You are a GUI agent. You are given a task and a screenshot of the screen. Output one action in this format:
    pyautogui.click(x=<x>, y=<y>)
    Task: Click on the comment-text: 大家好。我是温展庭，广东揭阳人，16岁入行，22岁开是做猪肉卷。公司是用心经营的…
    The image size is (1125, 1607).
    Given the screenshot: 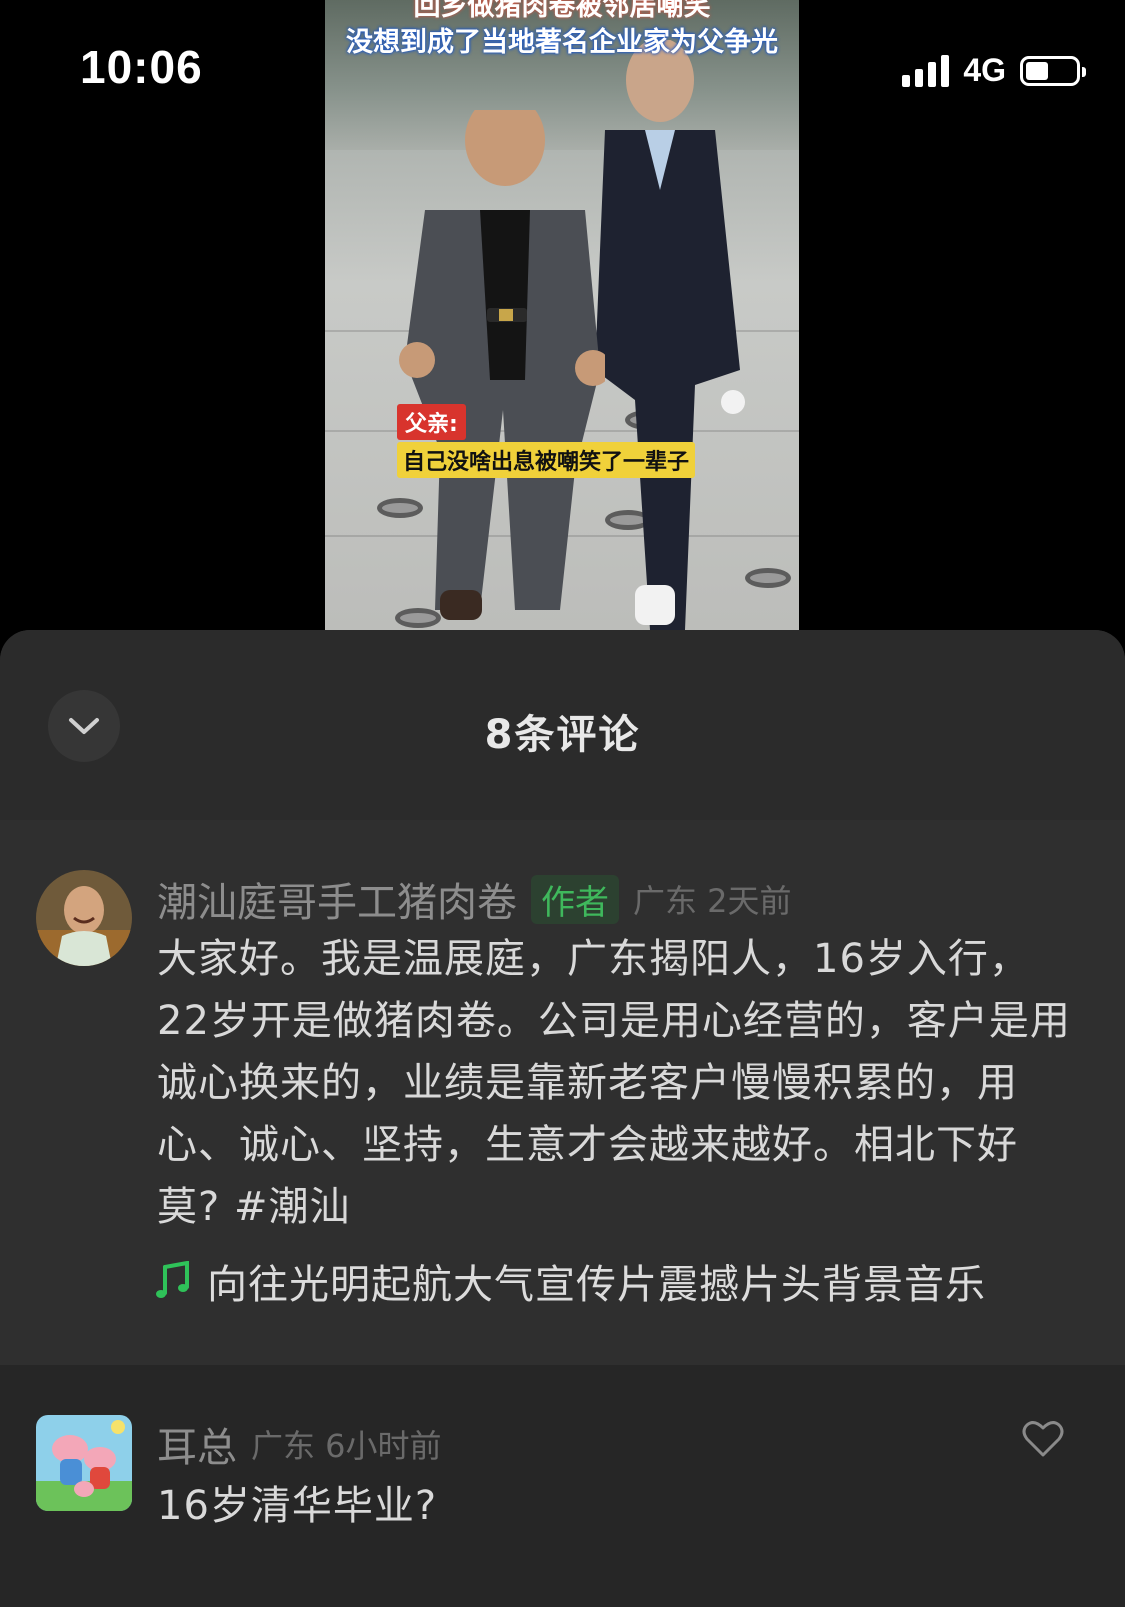 What is the action you would take?
    pyautogui.click(x=614, y=1083)
    